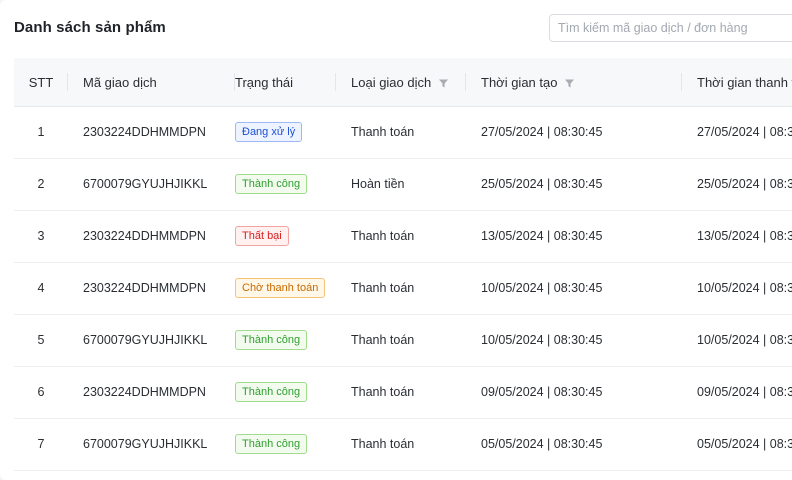 Image resolution: width=792 pixels, height=480 pixels. I want to click on row-stt: 2, so click(41, 184).